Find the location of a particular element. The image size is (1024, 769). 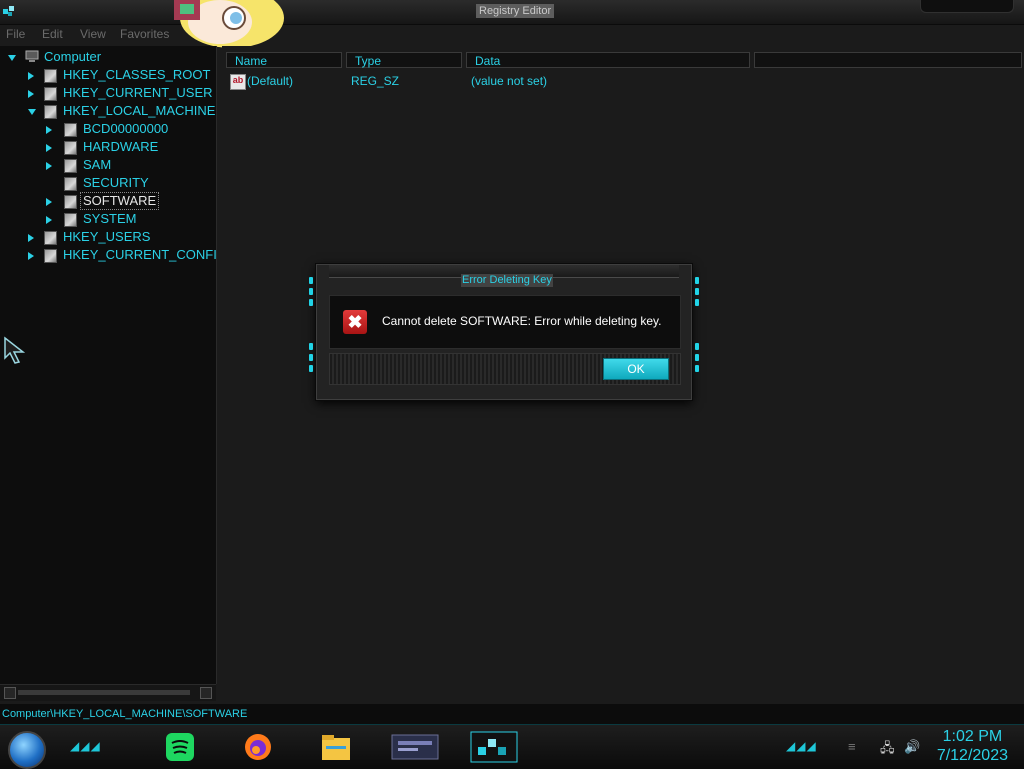

taskbar-app-icon is located at coordinates (415, 747).